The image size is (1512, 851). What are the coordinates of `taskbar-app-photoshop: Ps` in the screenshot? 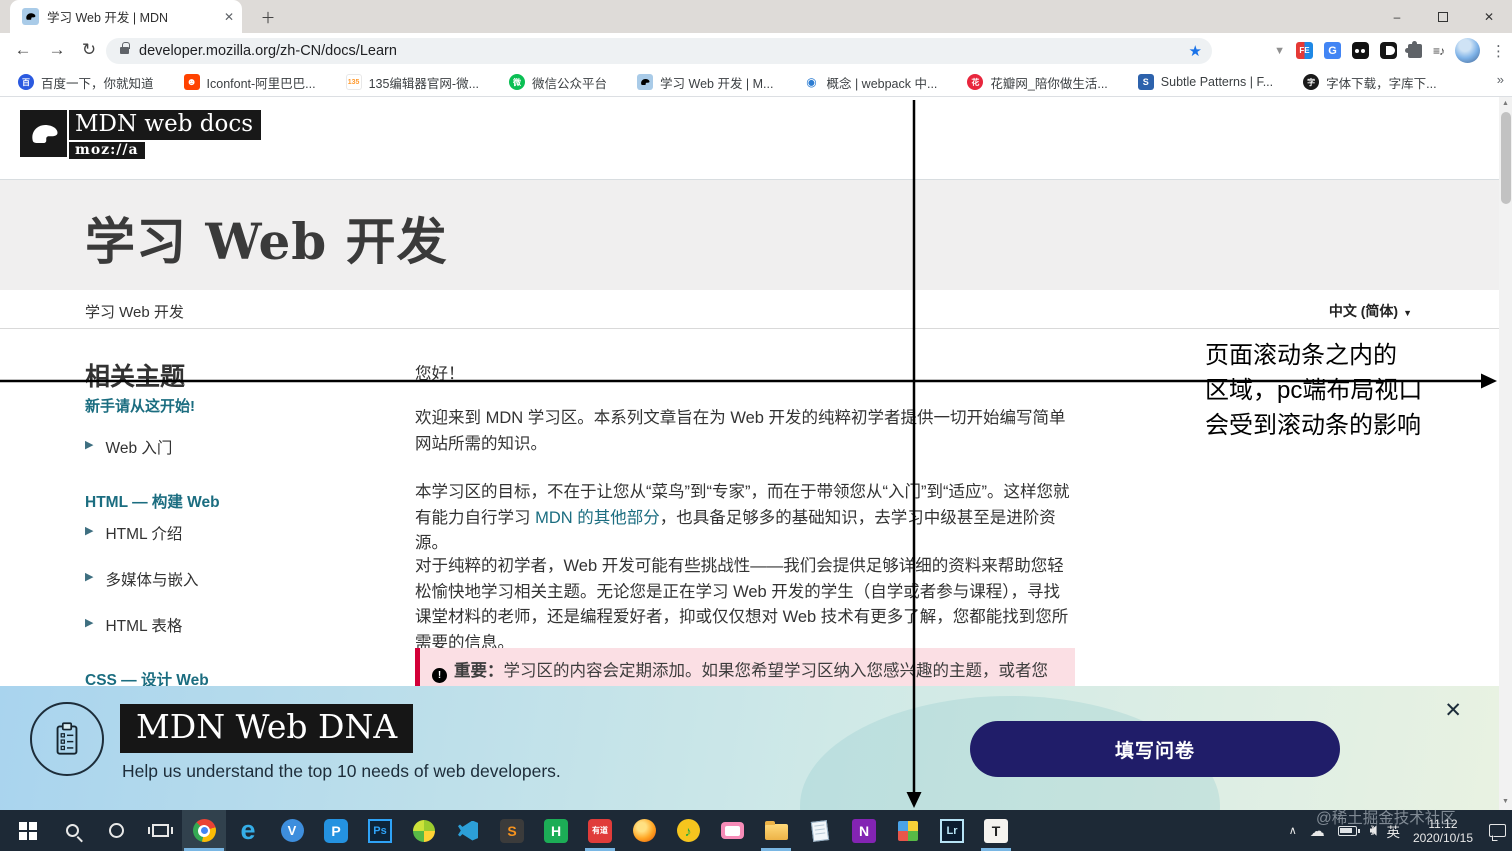 It's located at (380, 830).